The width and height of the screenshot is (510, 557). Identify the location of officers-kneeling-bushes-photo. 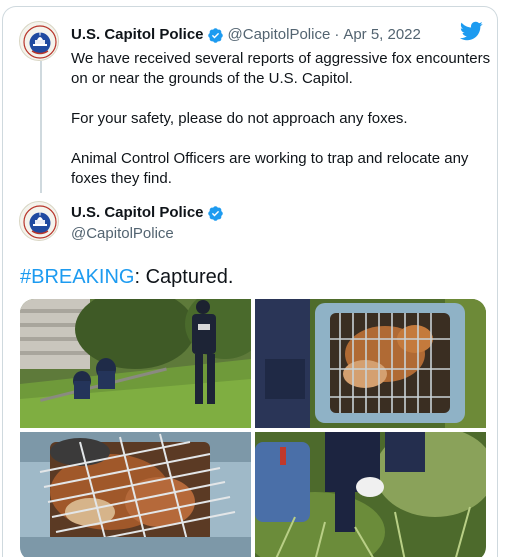
(370, 494).